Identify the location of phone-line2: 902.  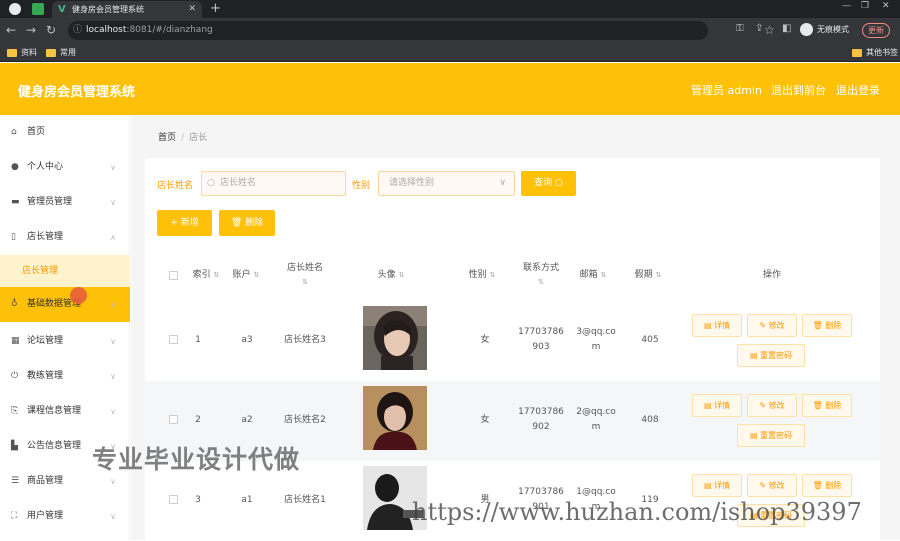
(541, 427).